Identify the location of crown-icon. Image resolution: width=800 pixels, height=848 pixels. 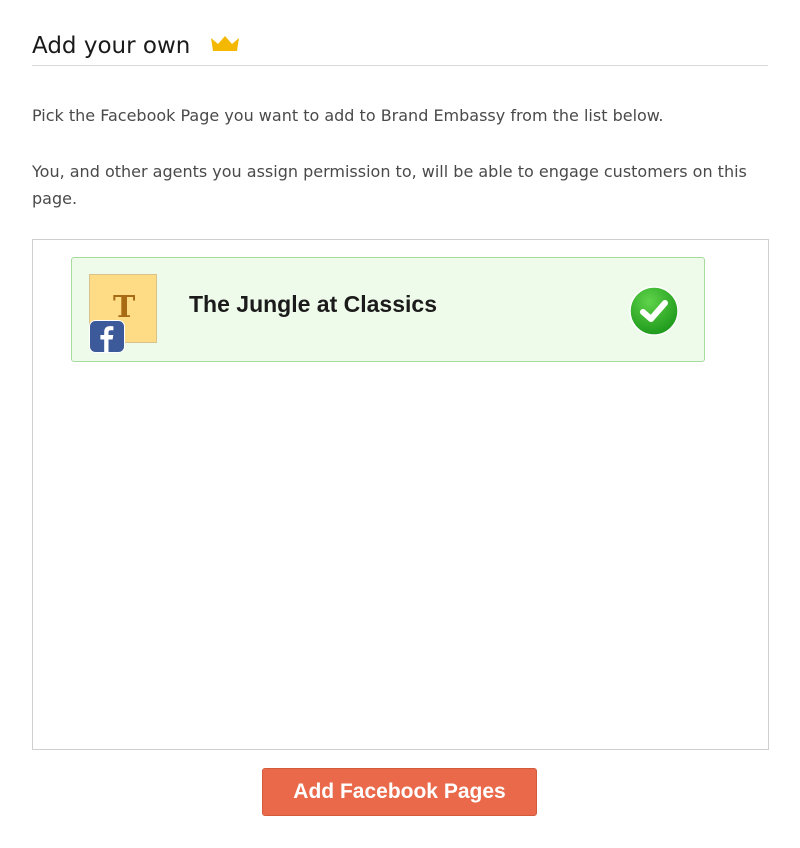
(225, 43).